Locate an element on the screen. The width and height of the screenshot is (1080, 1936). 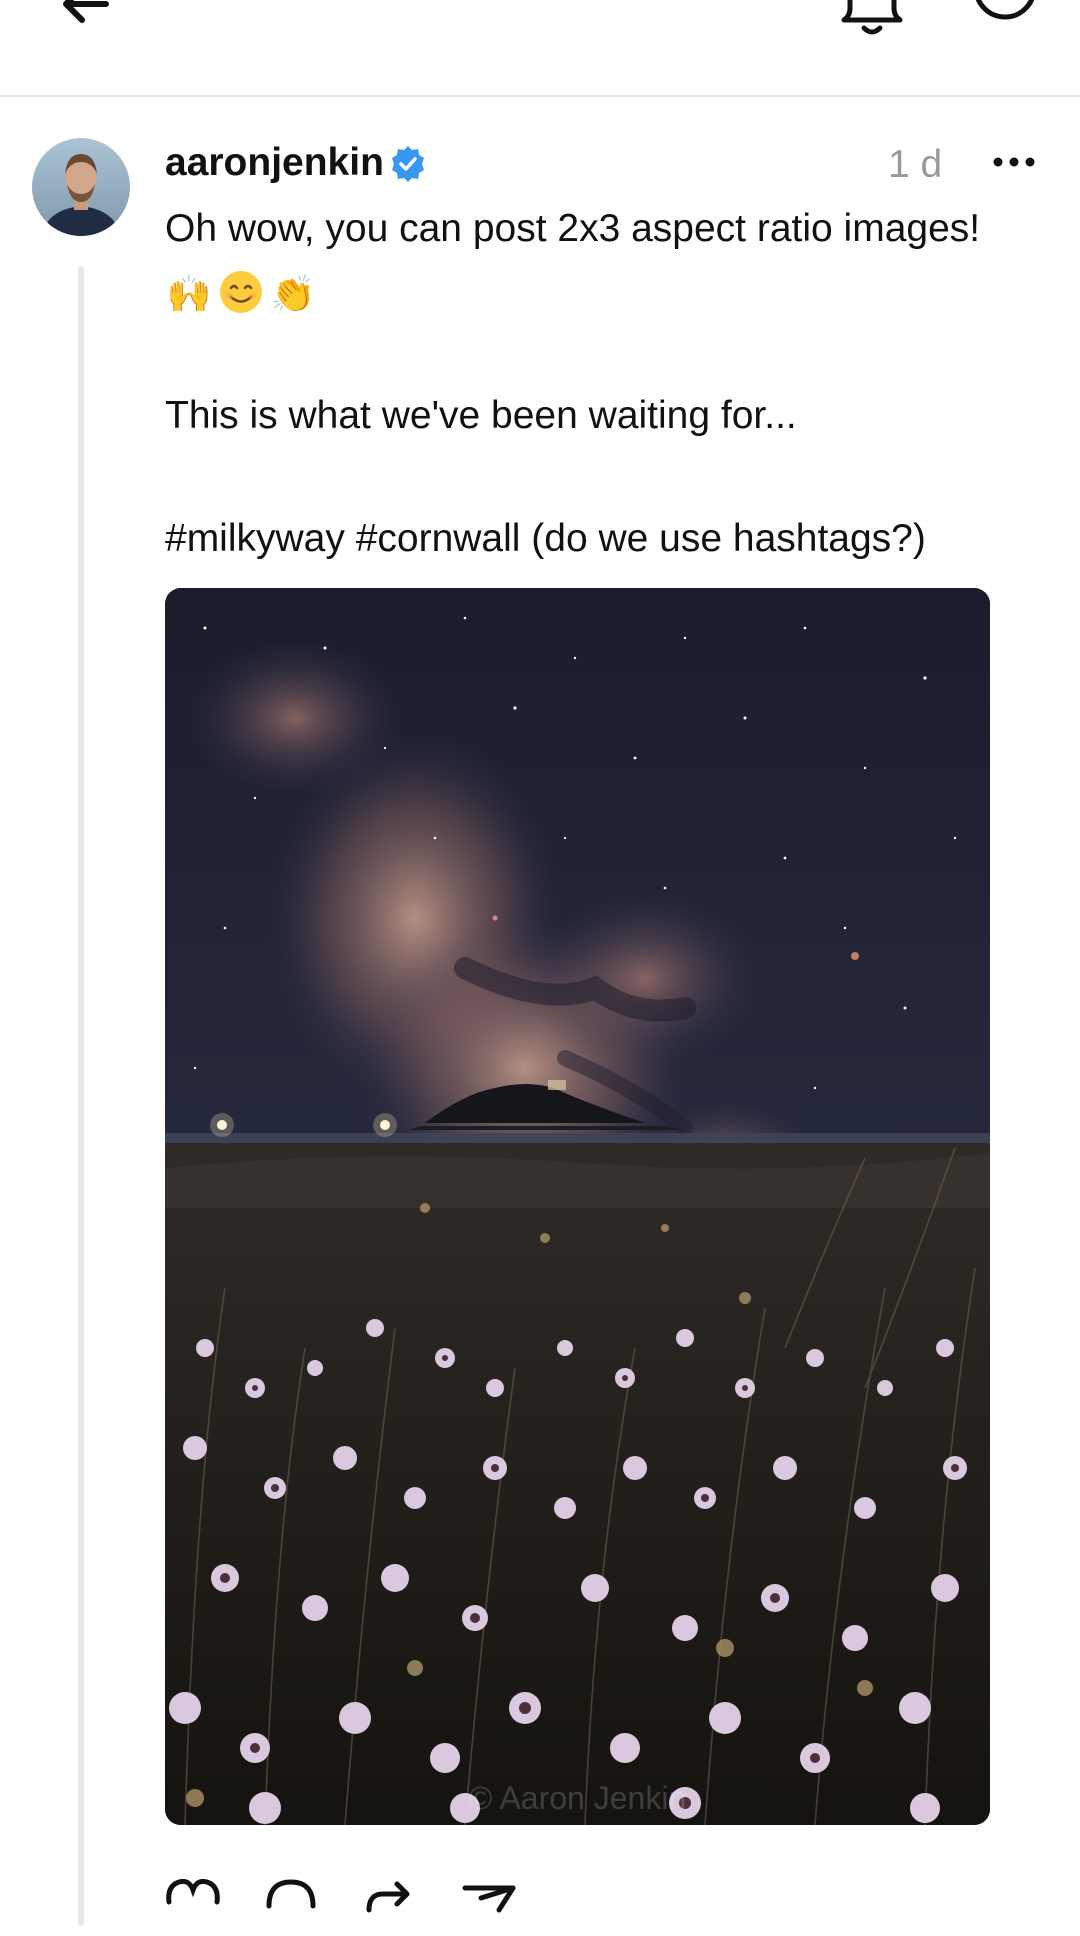
bell-icon is located at coordinates (872, 21).